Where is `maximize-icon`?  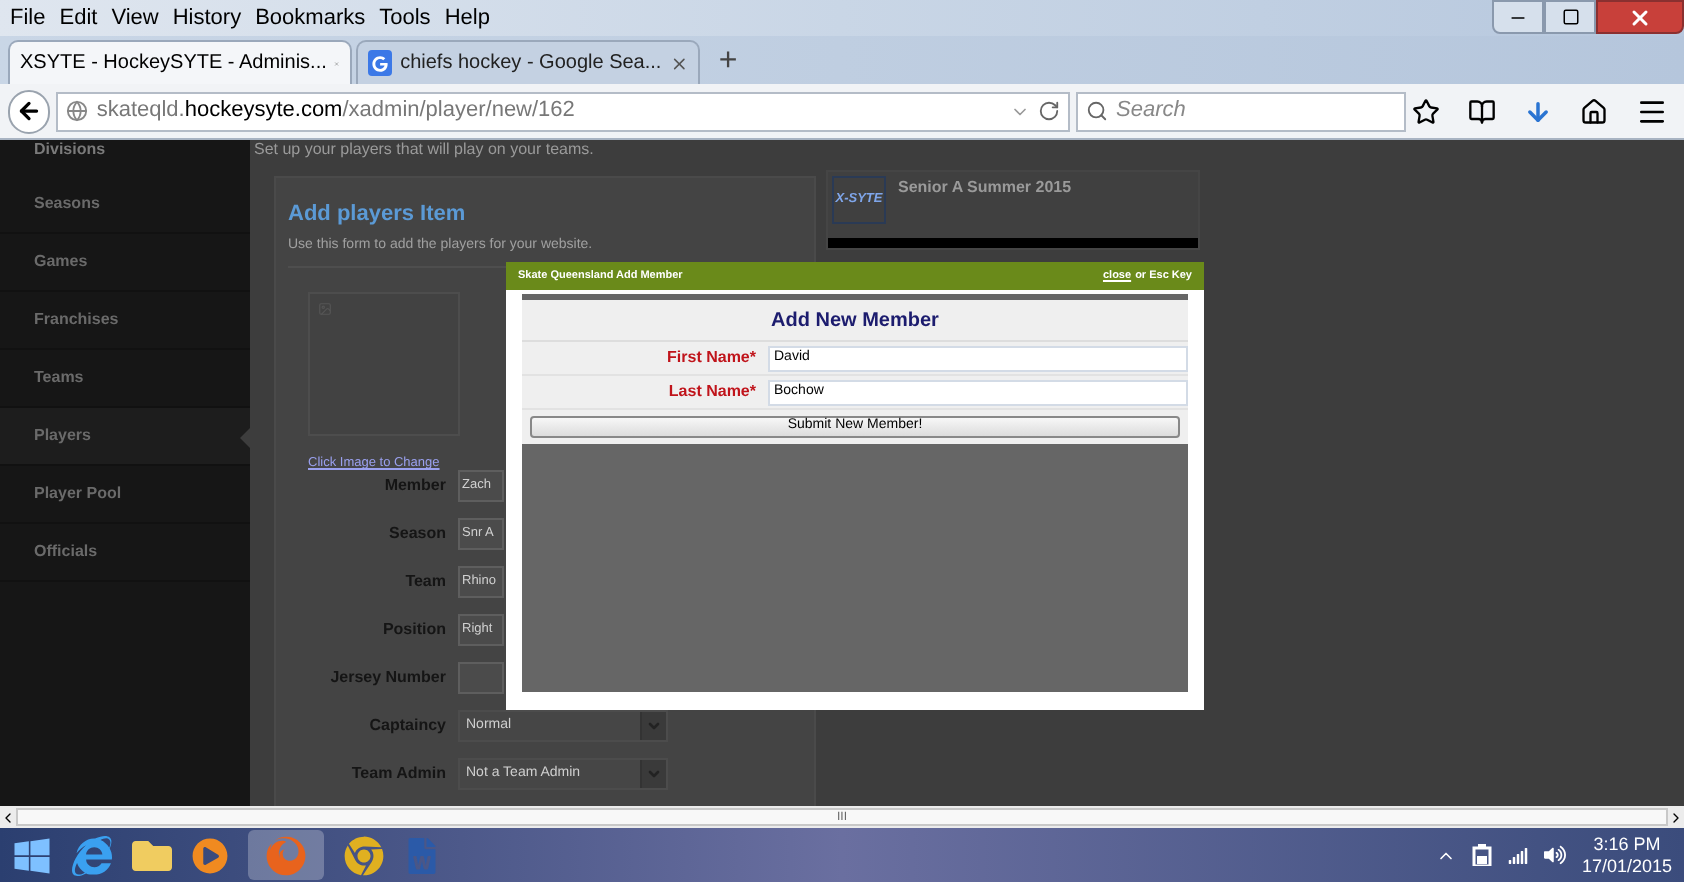
maximize-icon is located at coordinates (1570, 17).